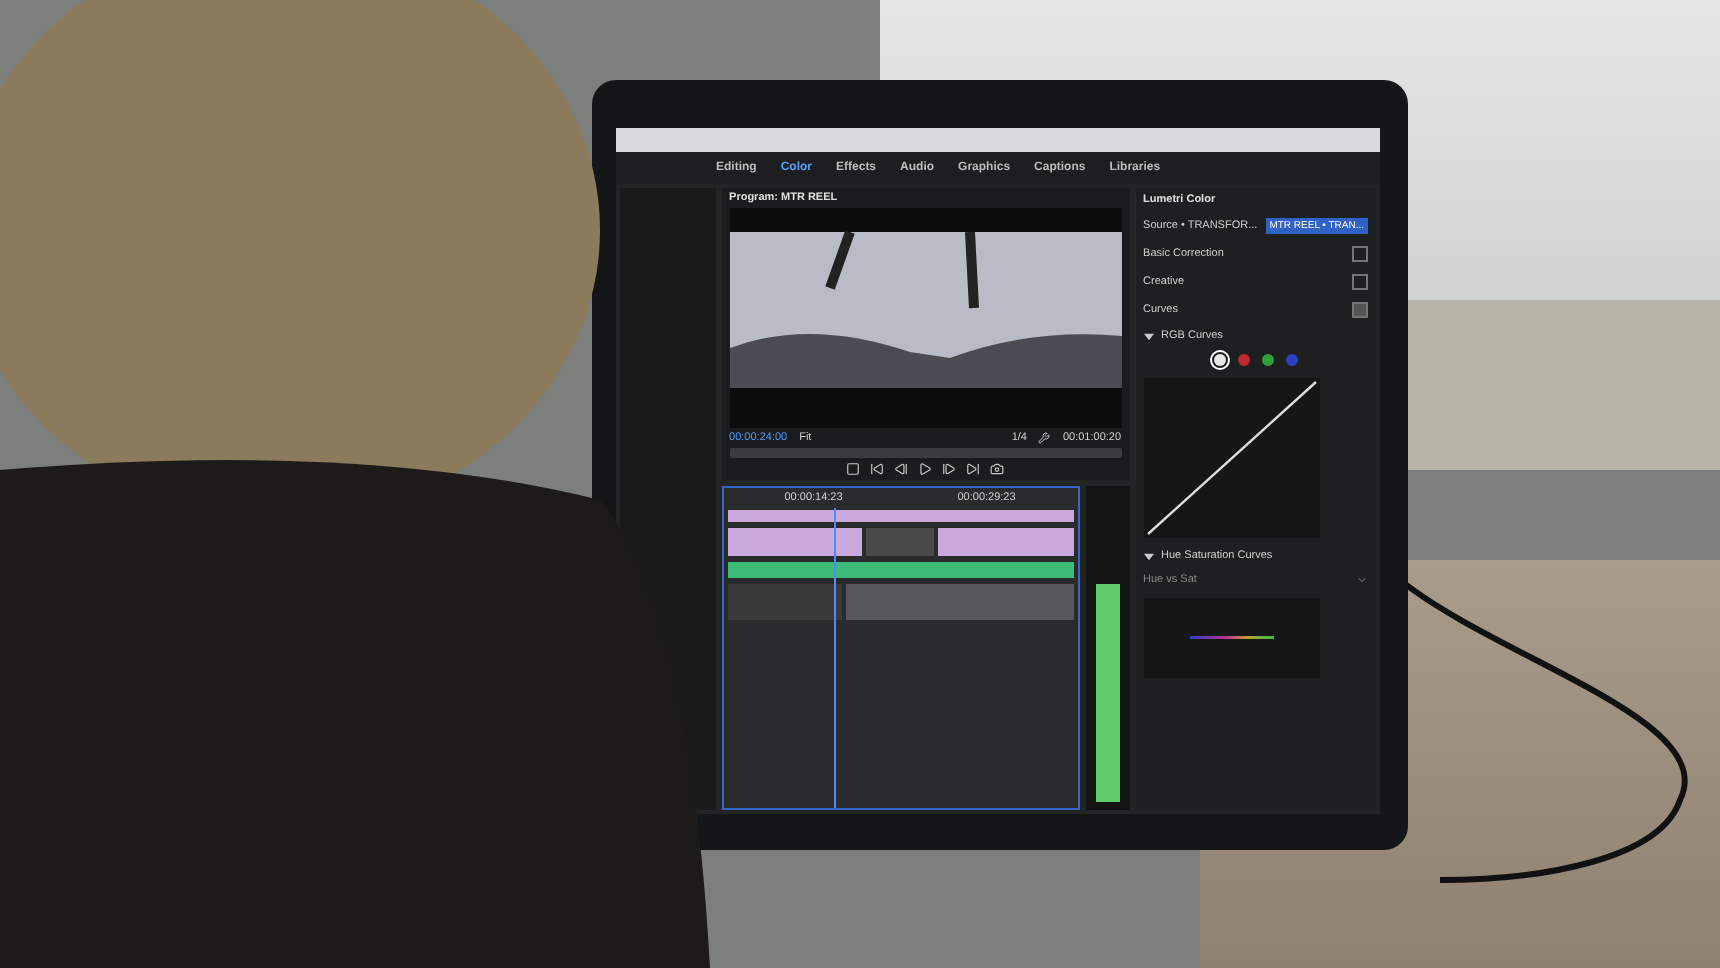 The width and height of the screenshot is (1720, 968). What do you see at coordinates (877, 469) in the screenshot?
I see `go-to-in-icon` at bounding box center [877, 469].